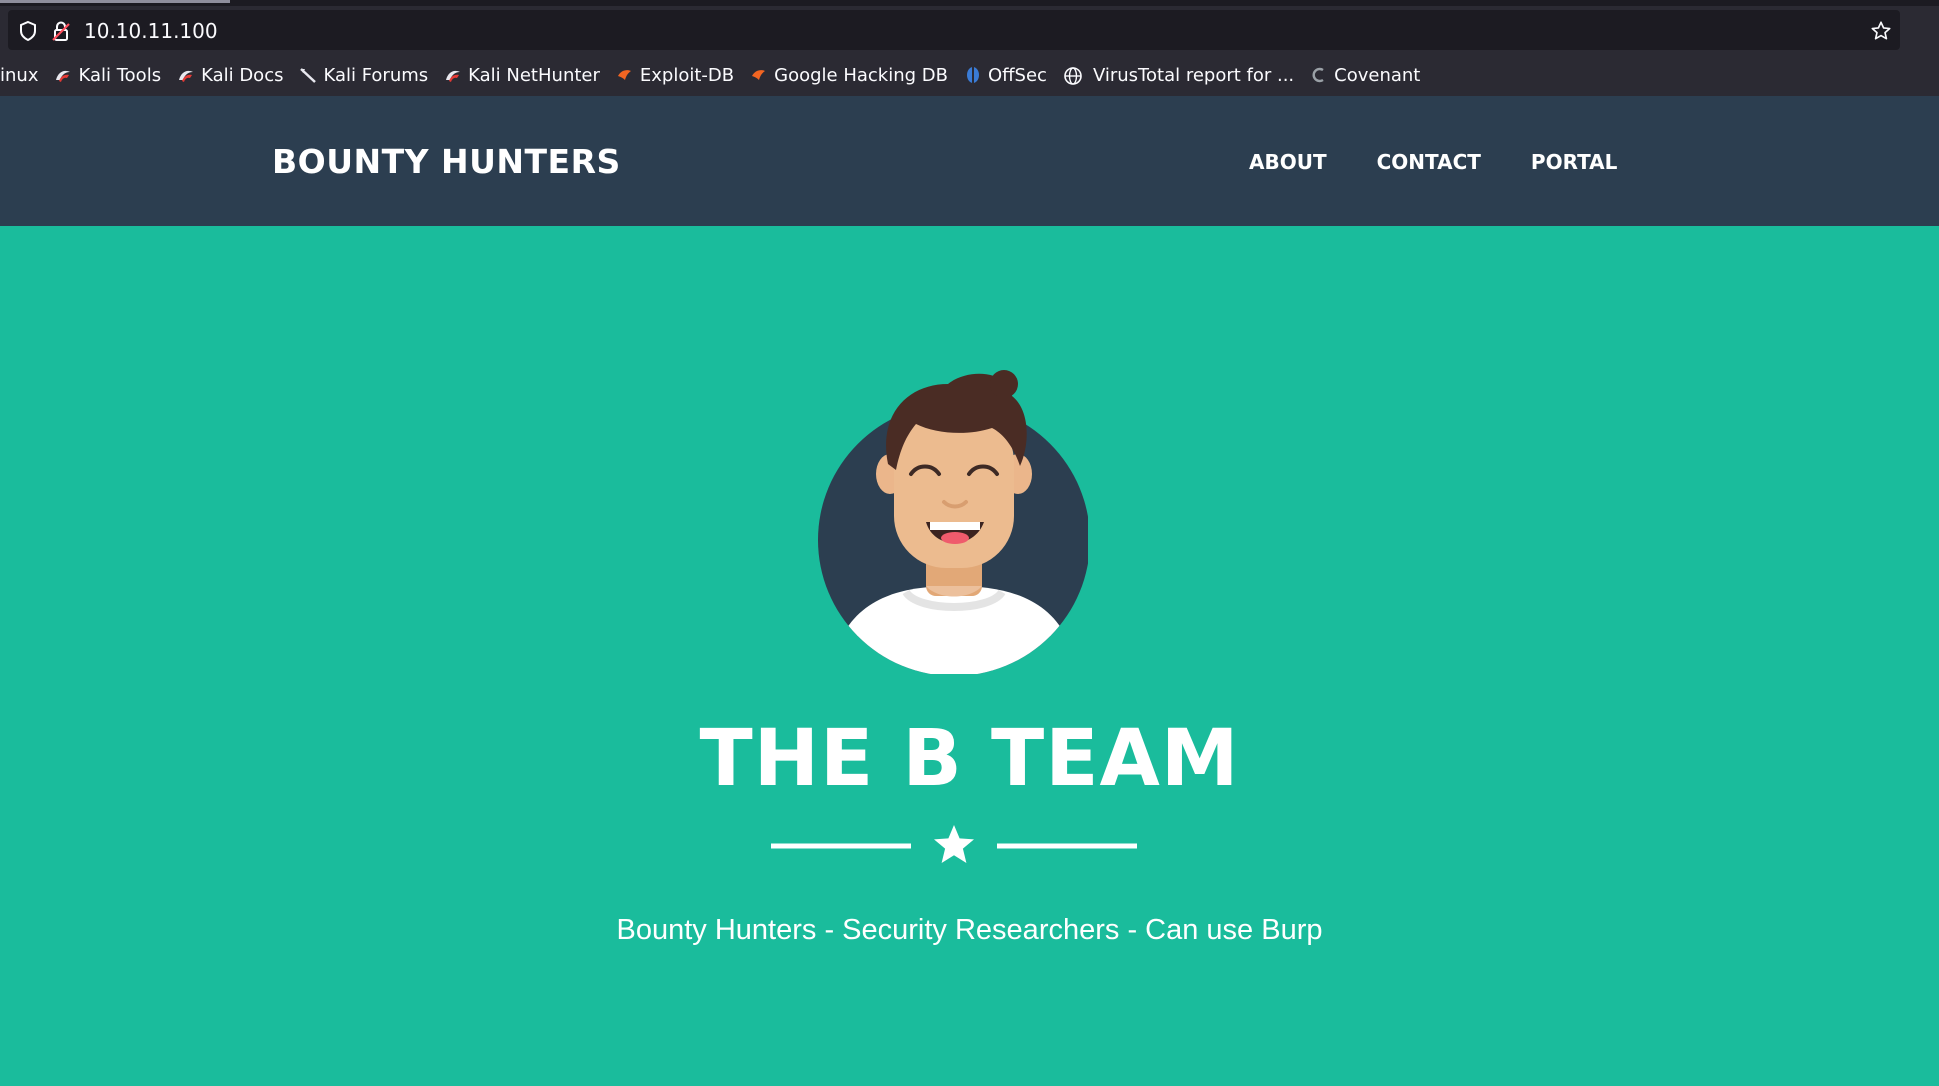  What do you see at coordinates (534, 75) in the screenshot?
I see `bookmark-label: Kali NetHunter` at bounding box center [534, 75].